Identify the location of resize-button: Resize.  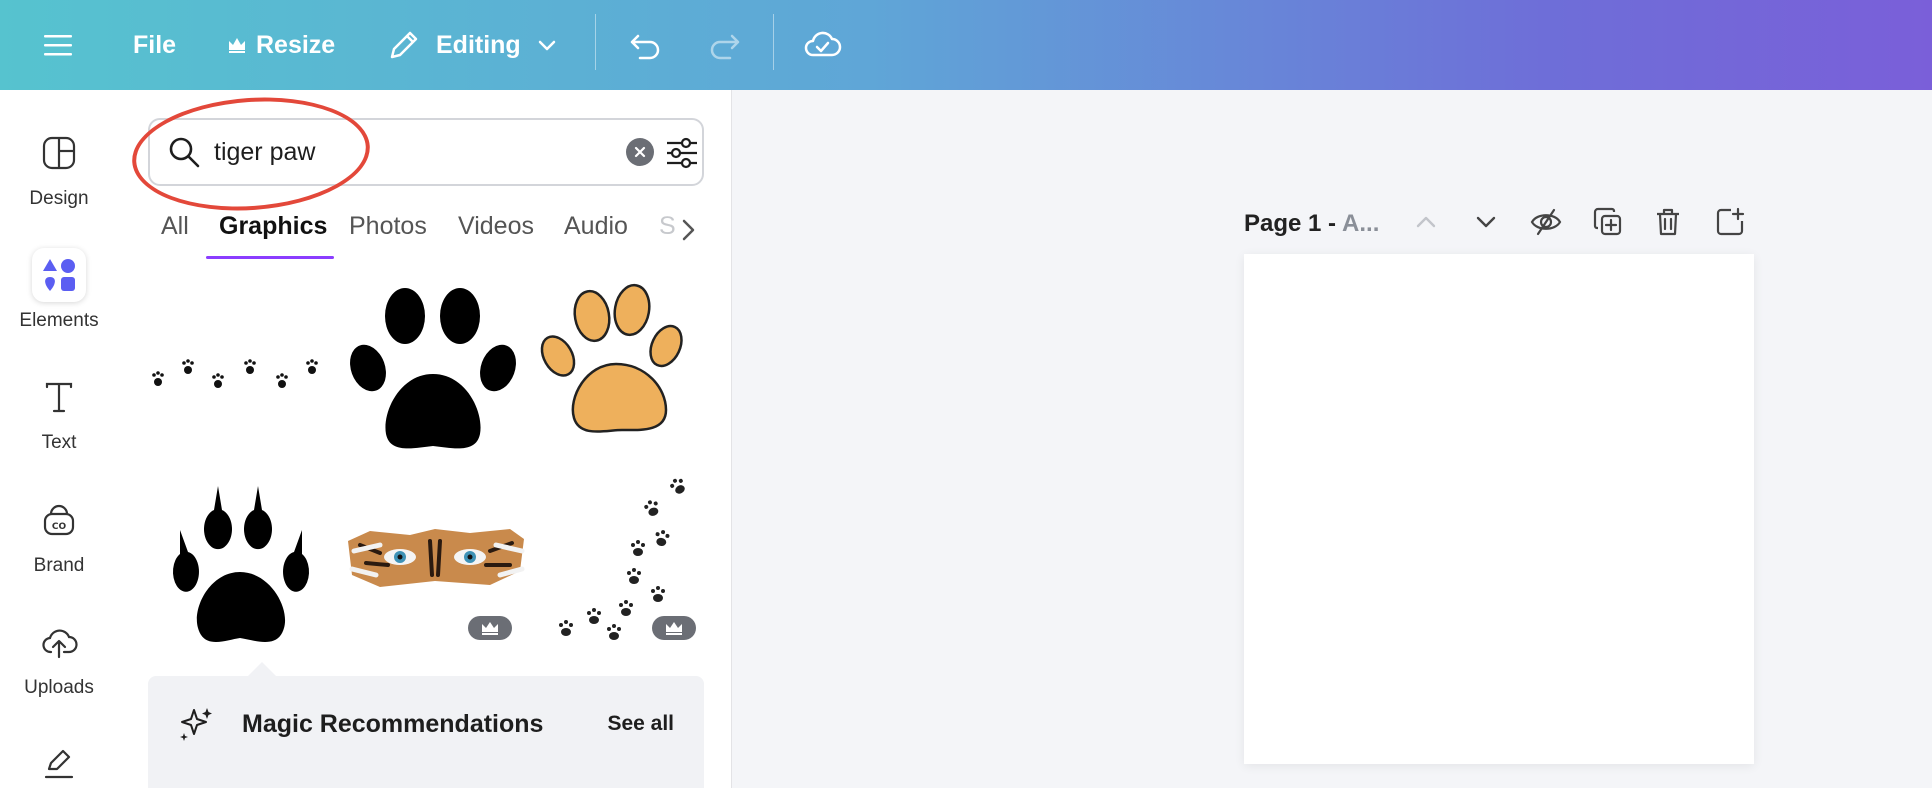
(280, 45).